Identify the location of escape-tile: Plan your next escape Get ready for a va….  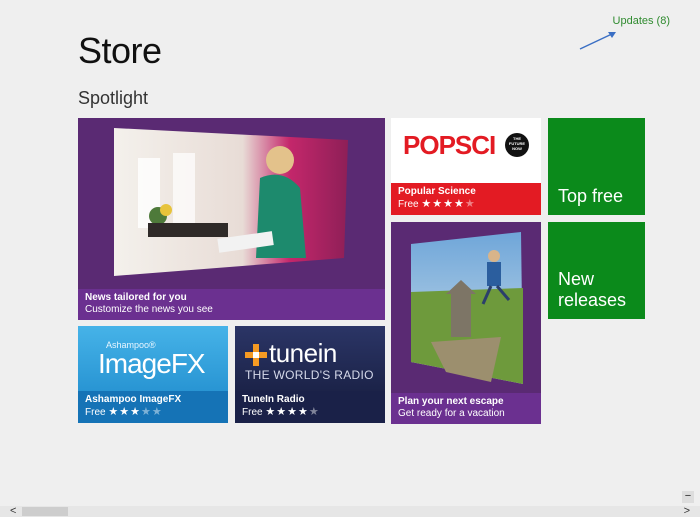
(466, 323).